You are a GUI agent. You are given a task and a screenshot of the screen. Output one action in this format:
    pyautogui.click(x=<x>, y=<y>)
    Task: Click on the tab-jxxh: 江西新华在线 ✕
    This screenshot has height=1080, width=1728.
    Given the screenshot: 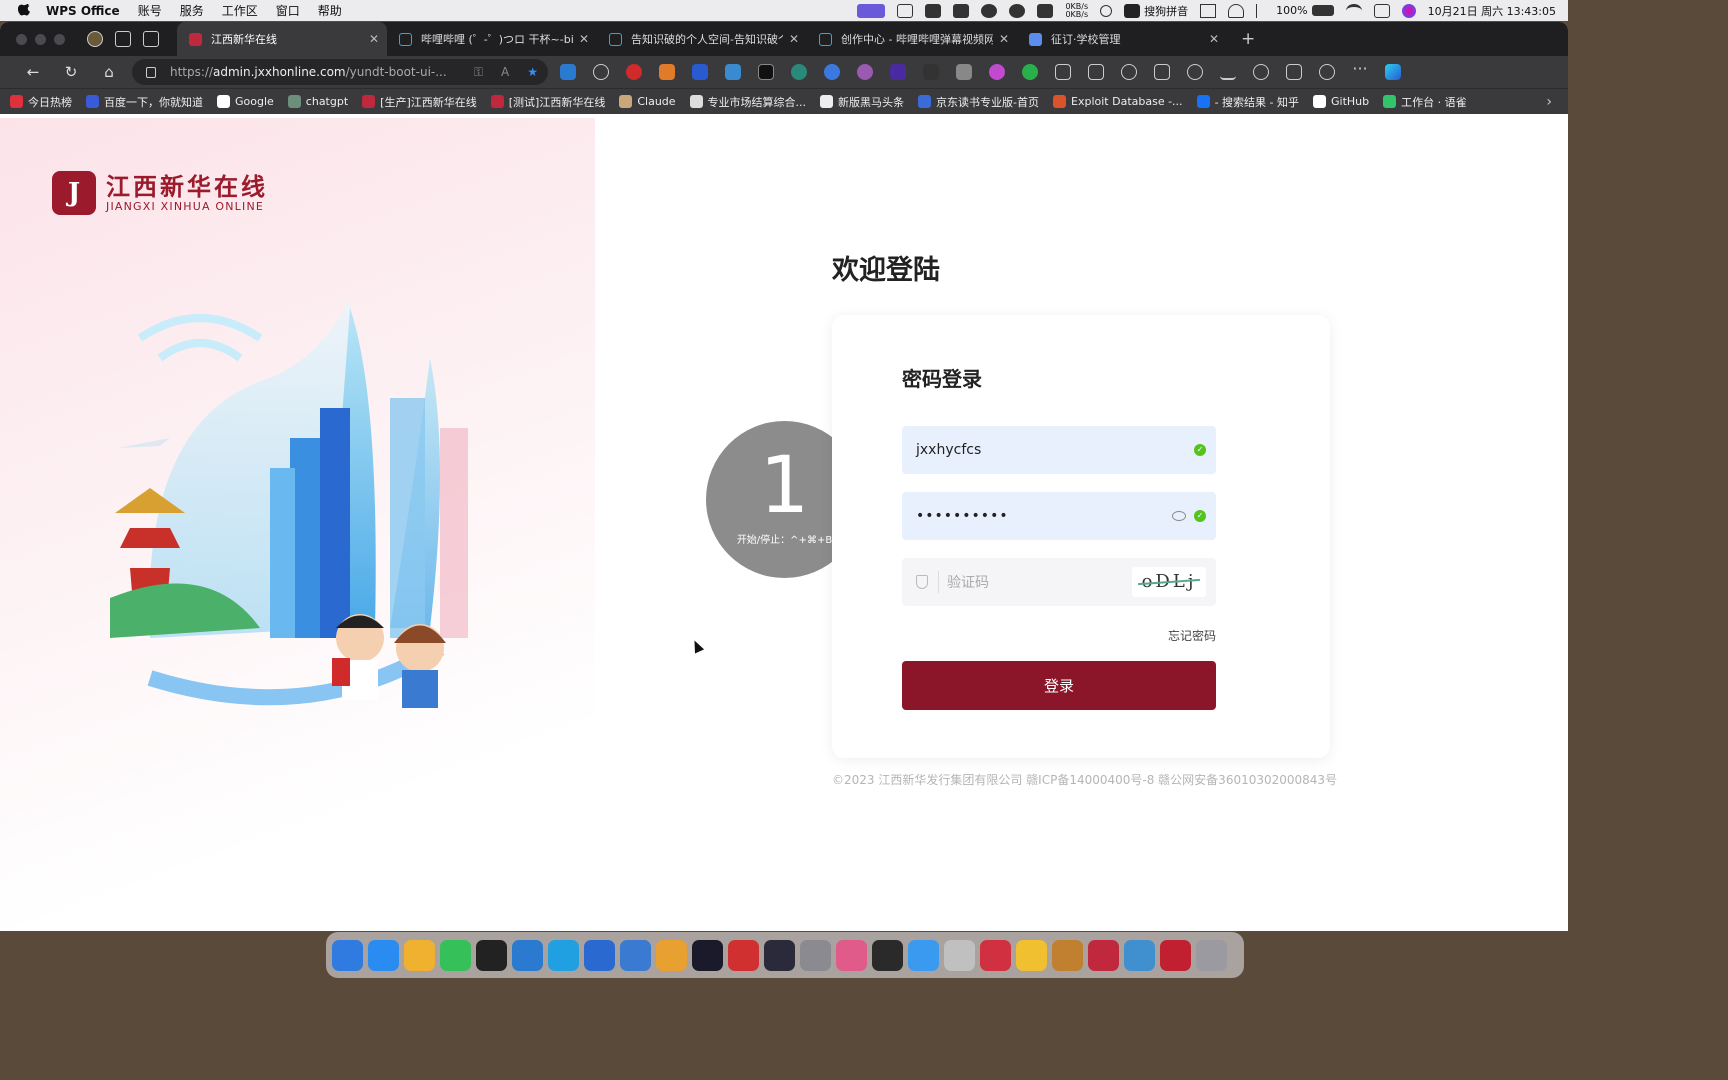 What is the action you would take?
    pyautogui.click(x=282, y=39)
    